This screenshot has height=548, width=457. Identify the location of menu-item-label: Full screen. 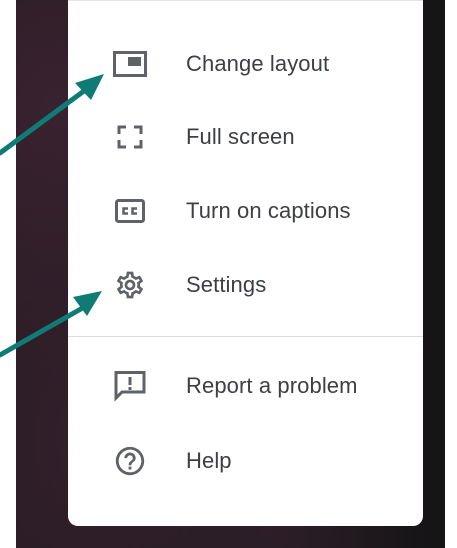
(240, 136).